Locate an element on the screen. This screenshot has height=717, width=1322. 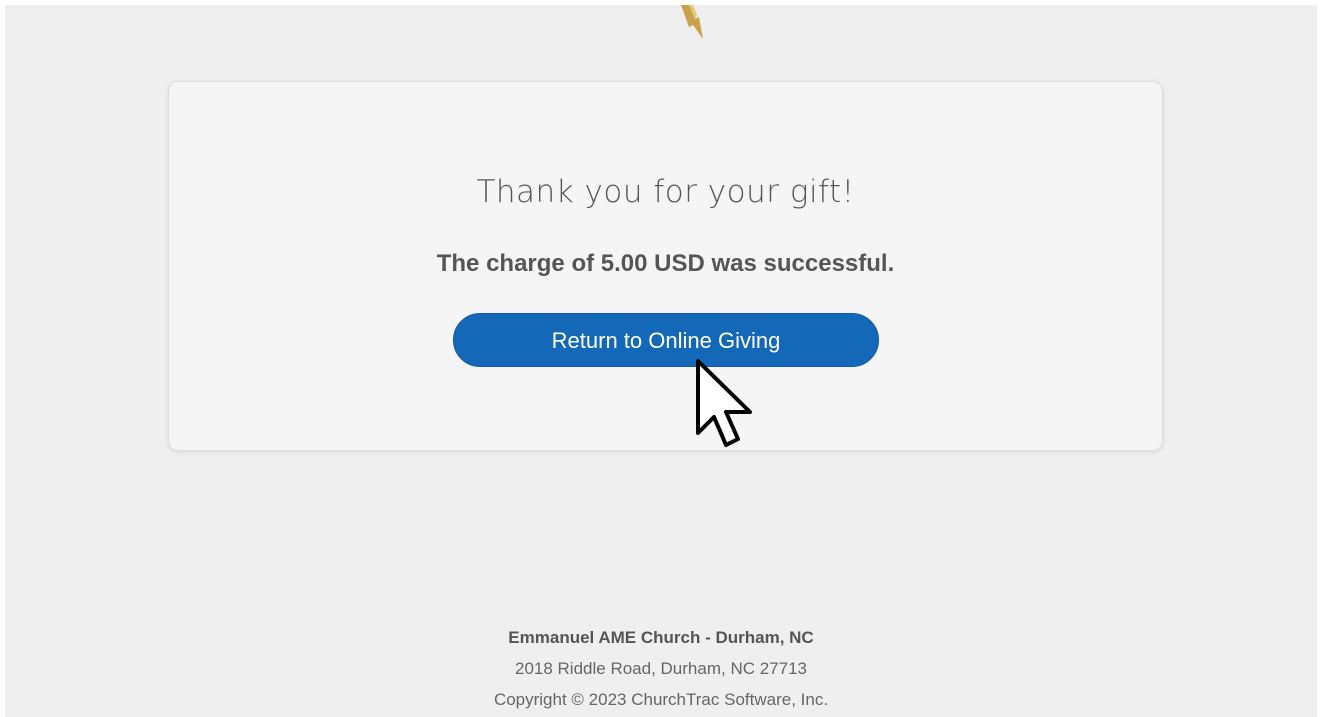
footer-organization-name: Emmanuel AME Church - Durham, NC is located at coordinates (661, 637).